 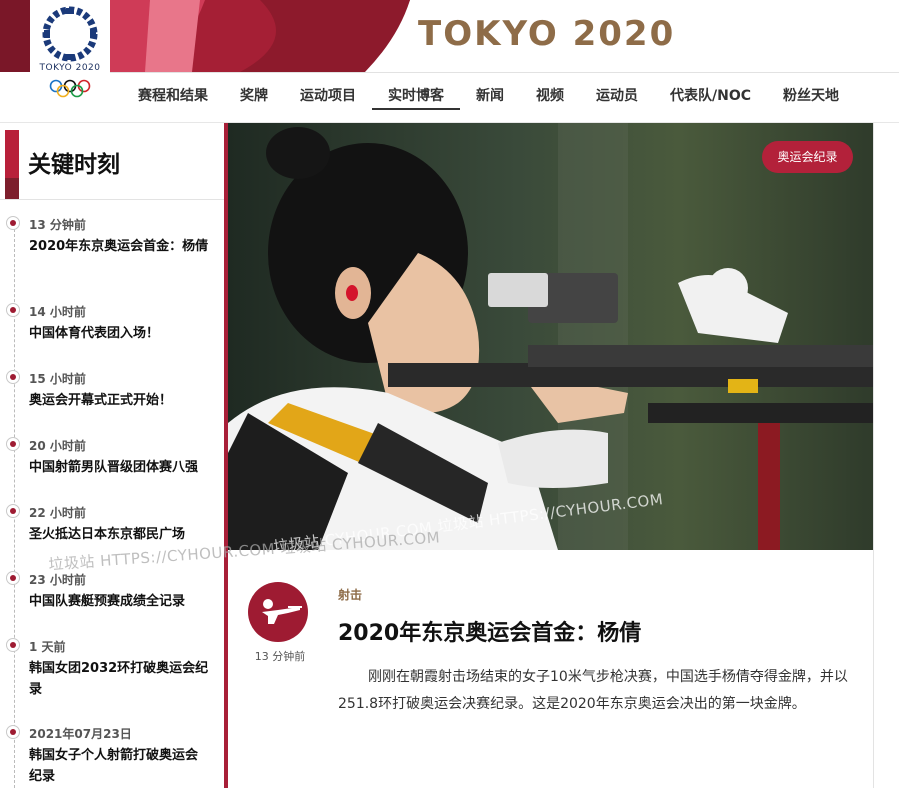 I want to click on nav-item-news: 新闻, so click(x=490, y=96).